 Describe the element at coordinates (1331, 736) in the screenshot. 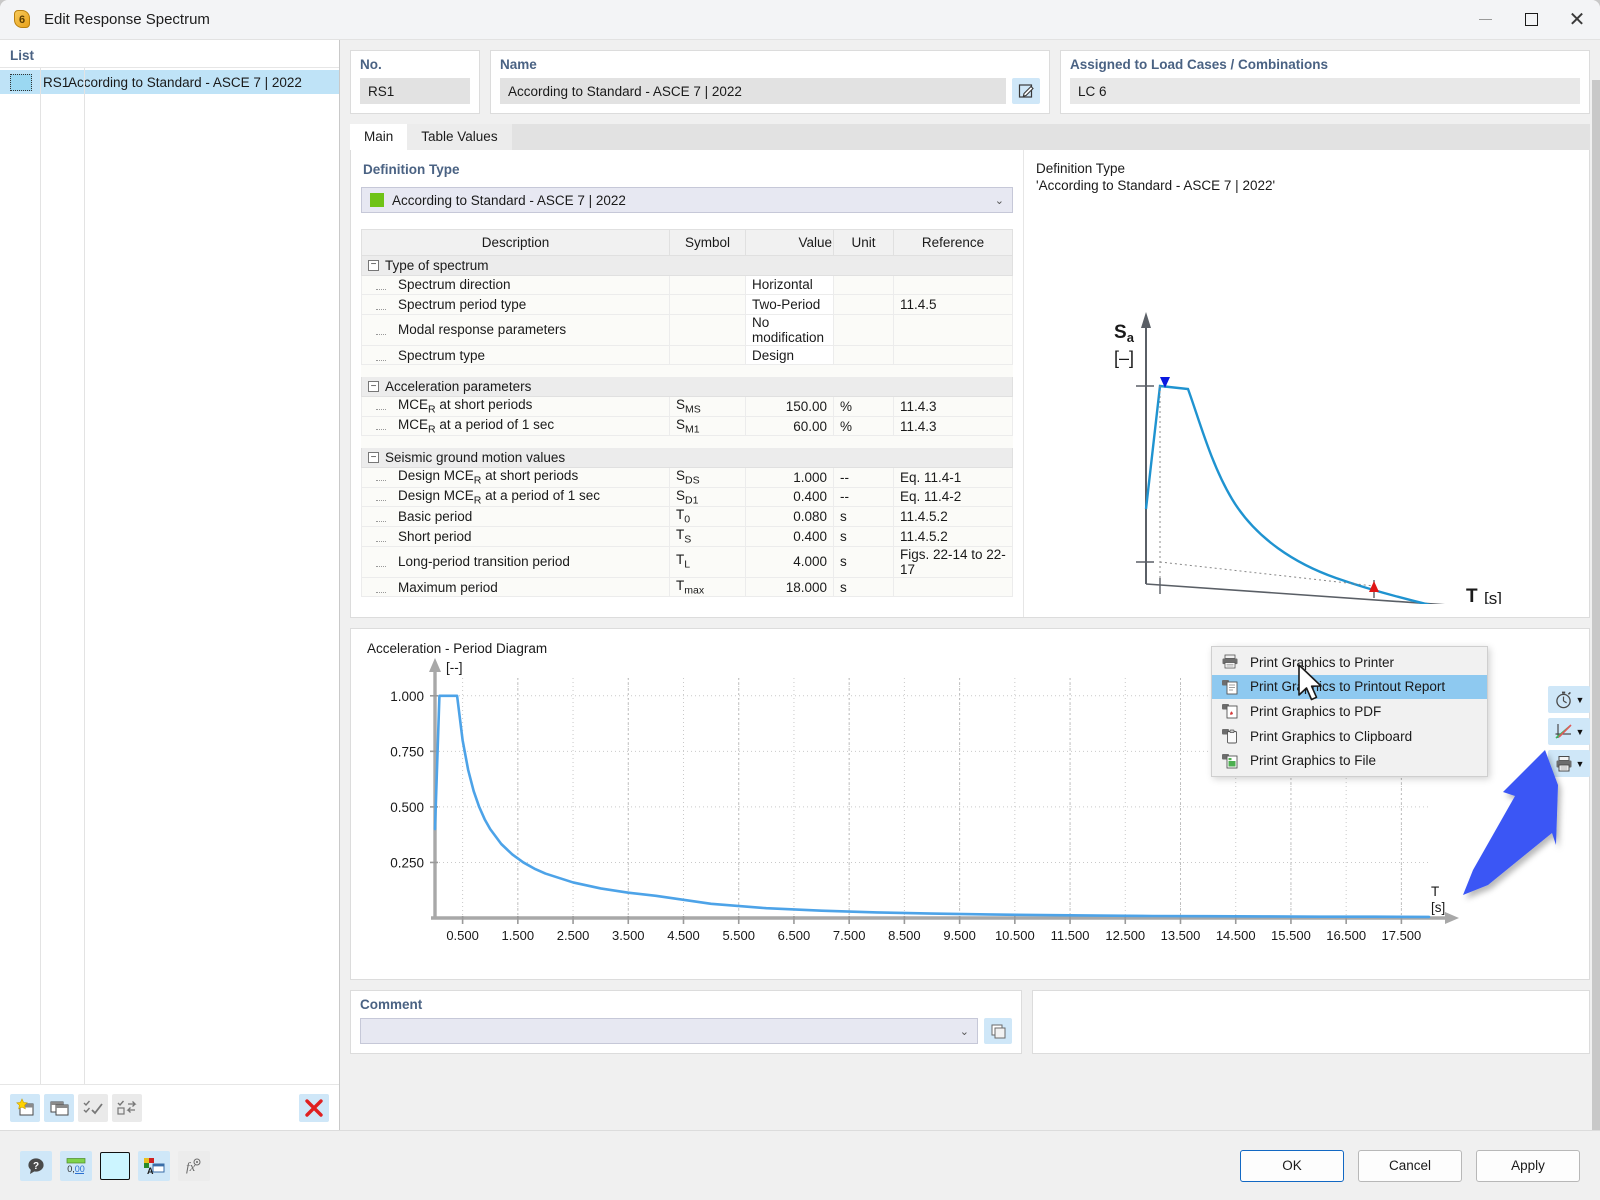

I see `menu-item-label: Print Graphics to Clipboard` at that location.